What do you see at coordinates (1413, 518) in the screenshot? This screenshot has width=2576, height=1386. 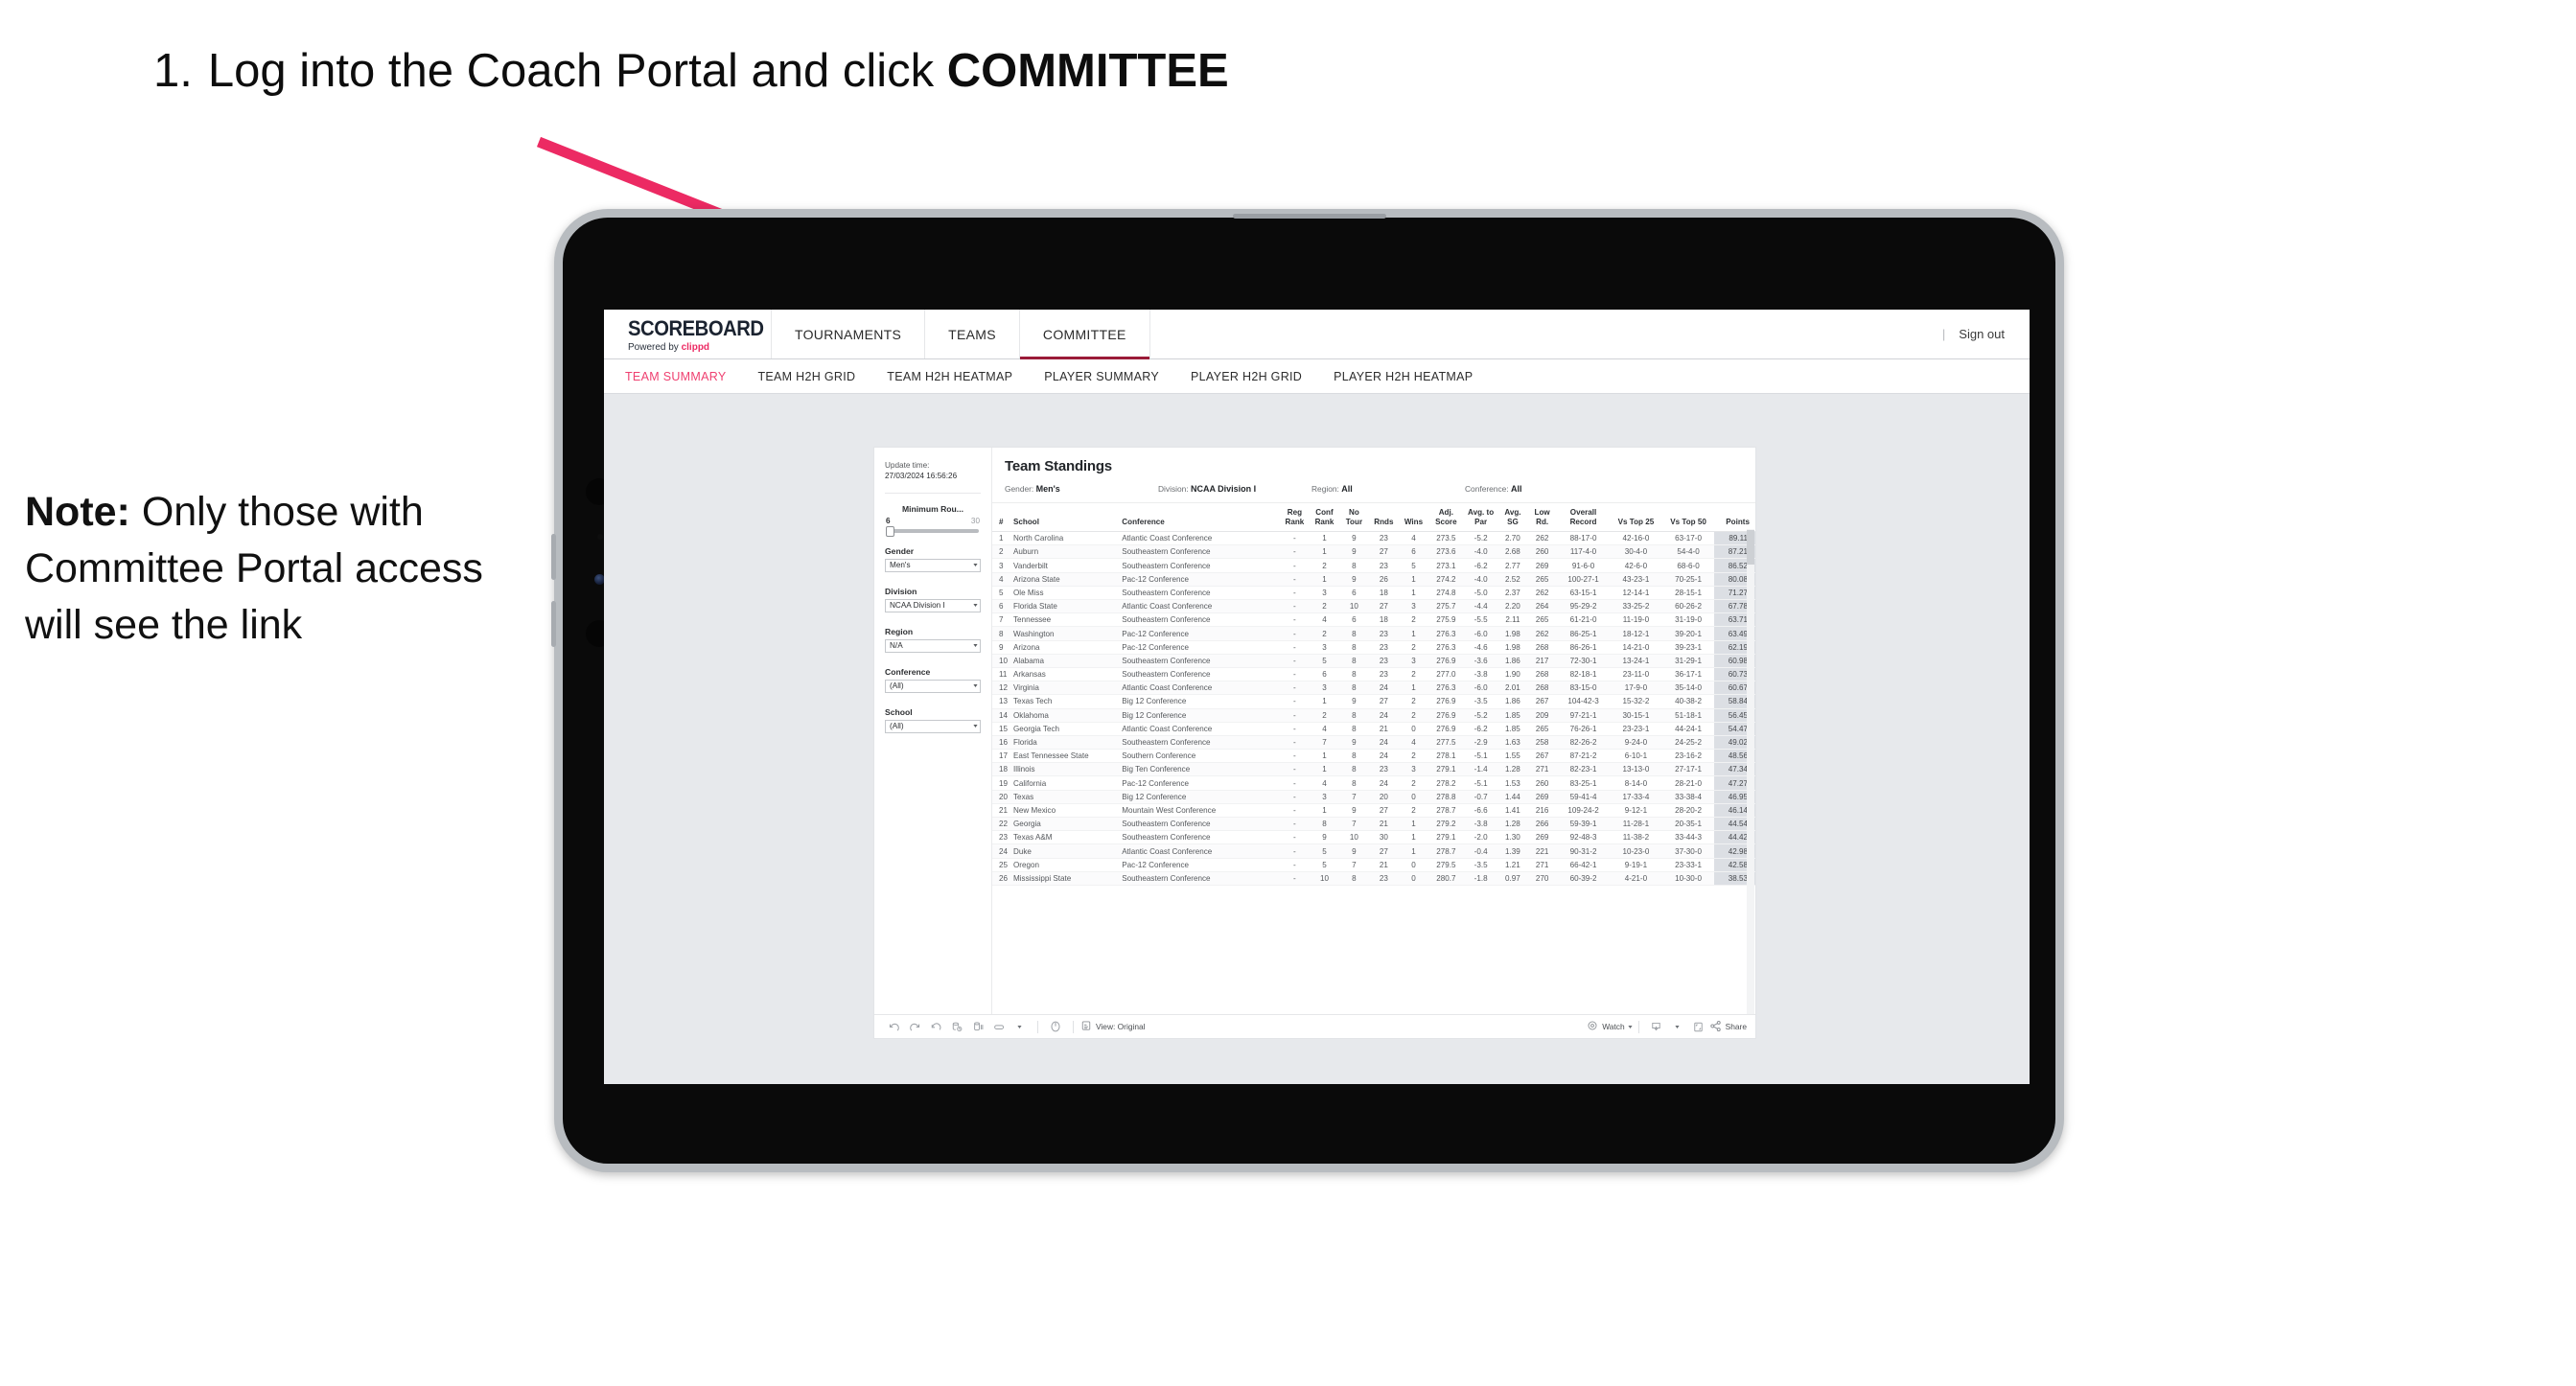 I see `col-wins: Wins` at bounding box center [1413, 518].